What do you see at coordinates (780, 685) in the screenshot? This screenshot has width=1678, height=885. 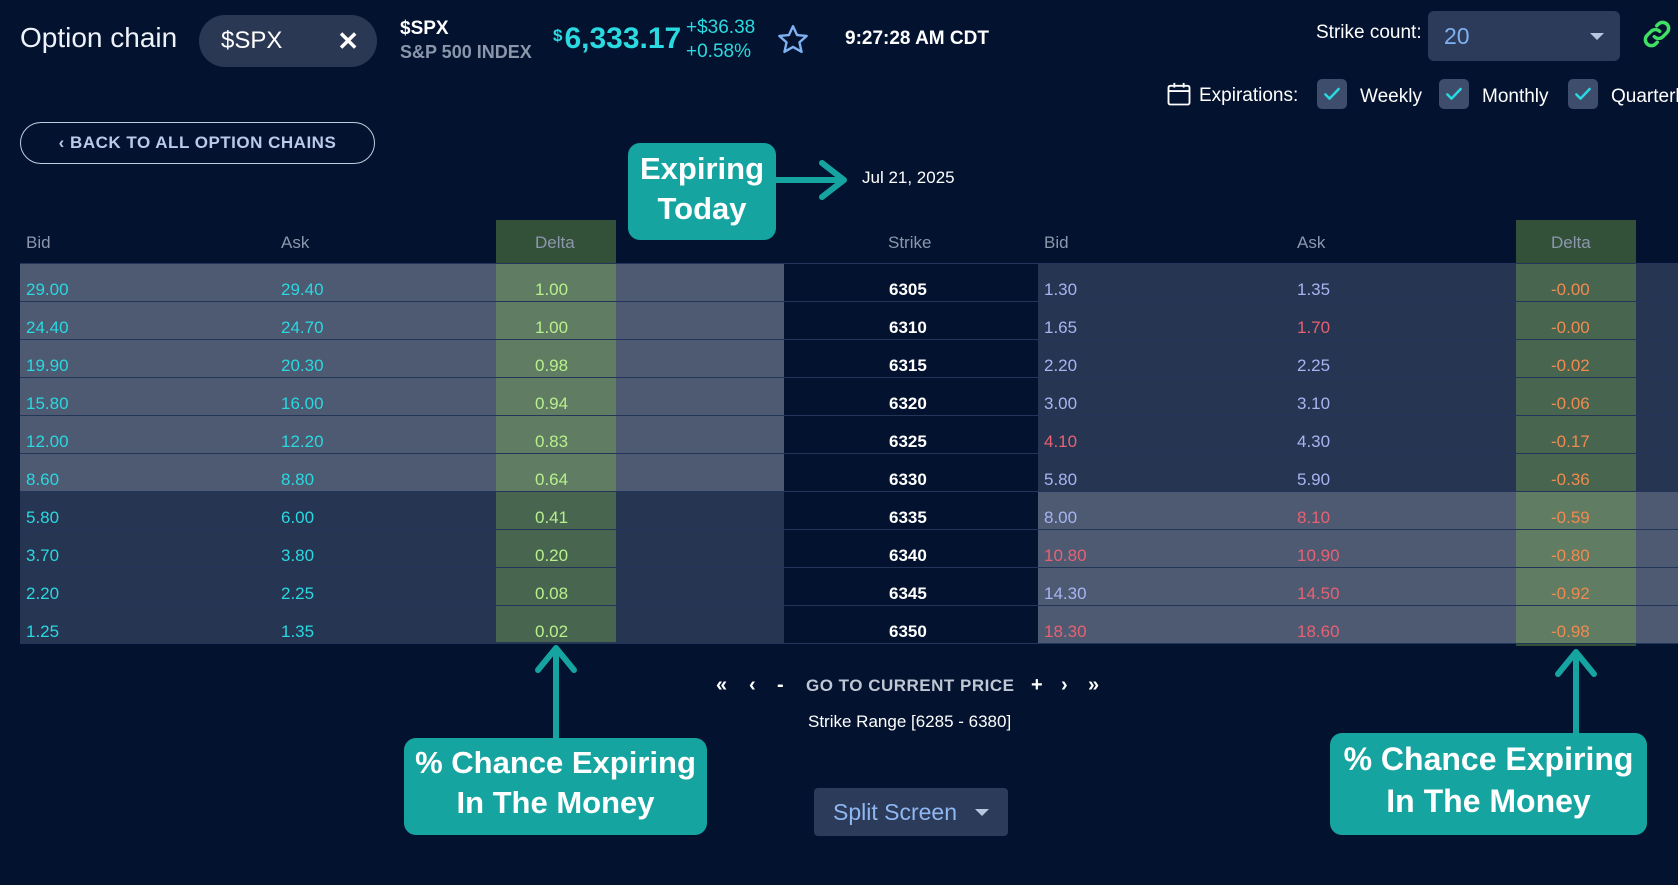 I see `decrease-strikes-button: -` at bounding box center [780, 685].